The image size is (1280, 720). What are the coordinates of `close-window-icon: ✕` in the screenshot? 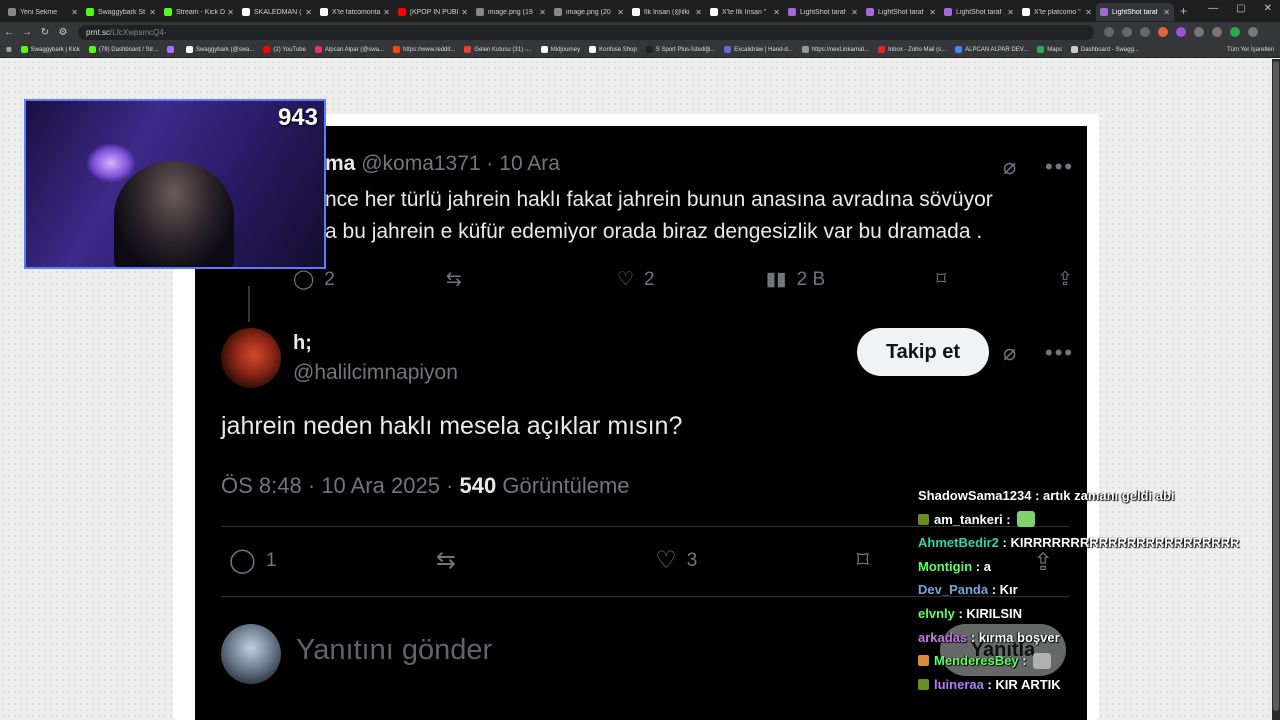 It's located at (1268, 8).